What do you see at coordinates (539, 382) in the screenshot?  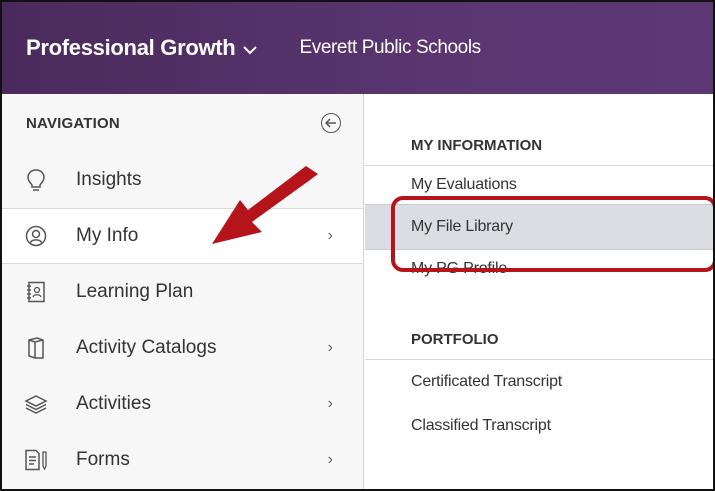 I see `link-certificated-transcript: Certificated Transcript` at bounding box center [539, 382].